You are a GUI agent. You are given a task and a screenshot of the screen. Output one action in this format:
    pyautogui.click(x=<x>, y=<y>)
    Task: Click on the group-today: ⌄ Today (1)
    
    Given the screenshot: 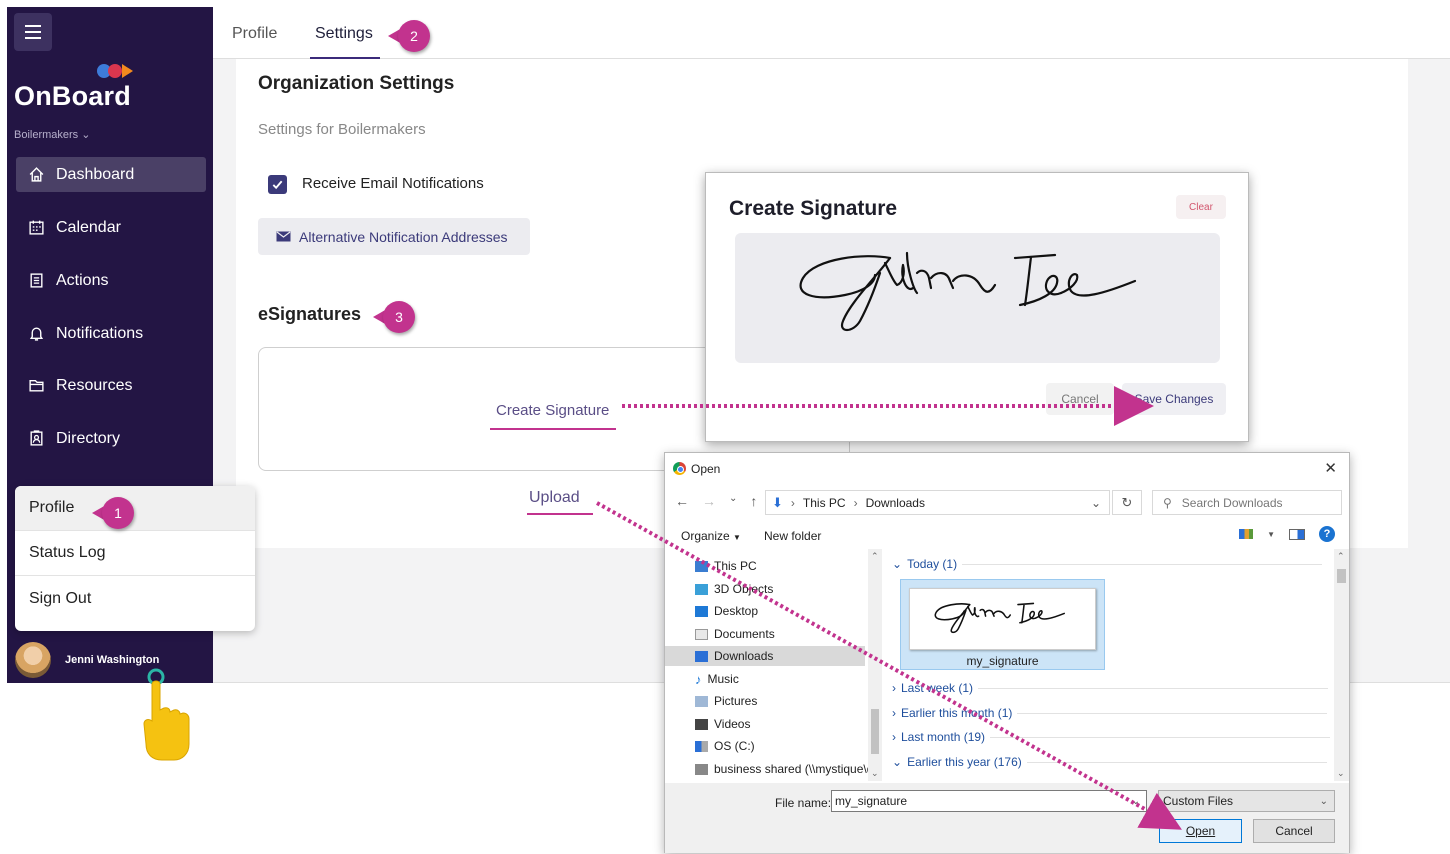 What is the action you would take?
    pyautogui.click(x=1107, y=564)
    